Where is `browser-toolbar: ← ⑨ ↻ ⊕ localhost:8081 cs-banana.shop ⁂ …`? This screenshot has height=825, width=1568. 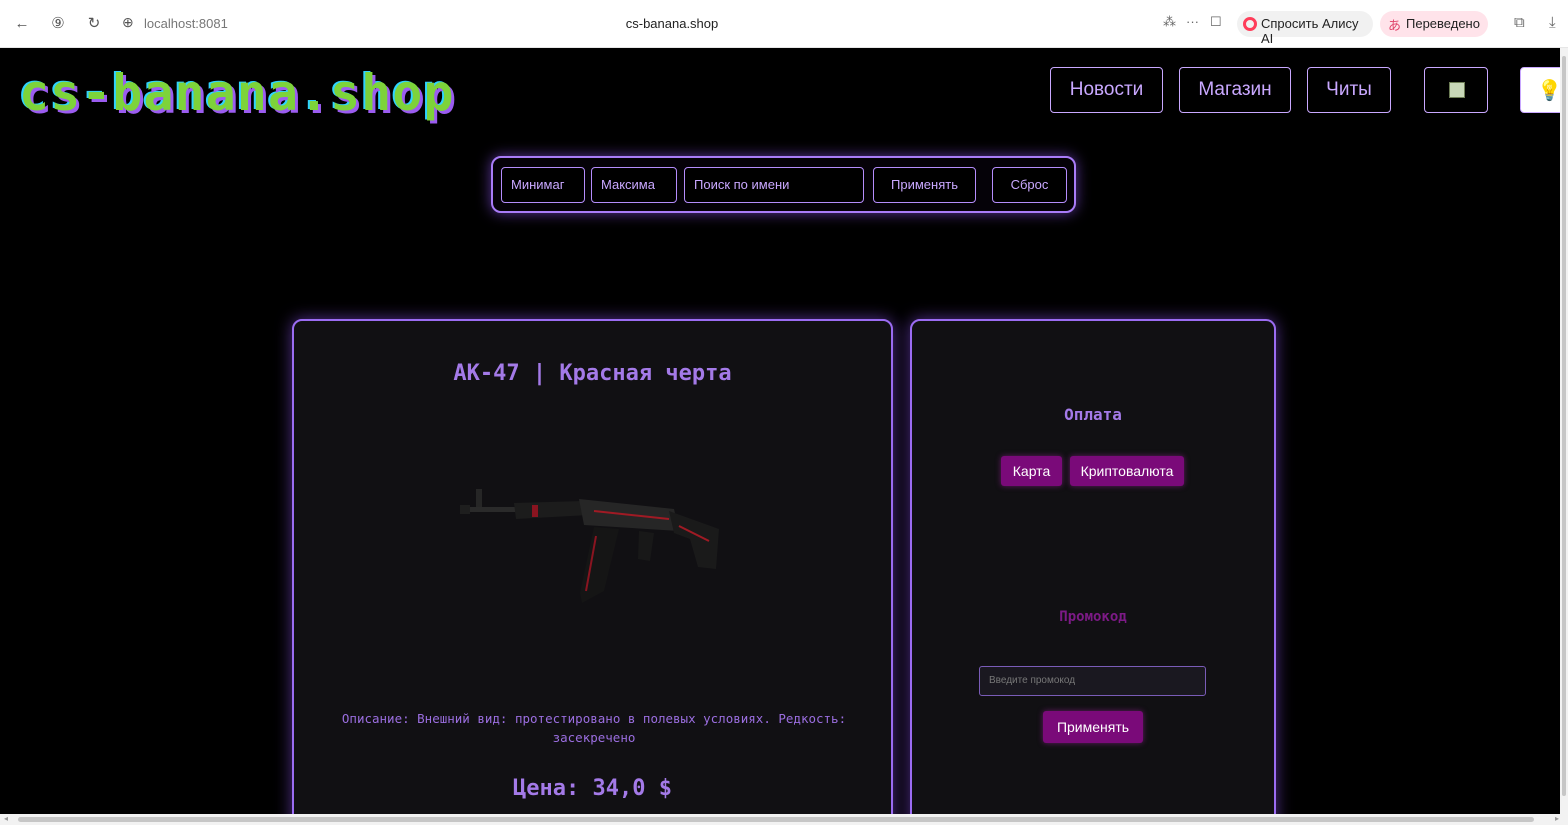
browser-toolbar: ← ⑨ ↻ ⊕ localhost:8081 cs-banana.shop ⁂ … is located at coordinates (784, 24).